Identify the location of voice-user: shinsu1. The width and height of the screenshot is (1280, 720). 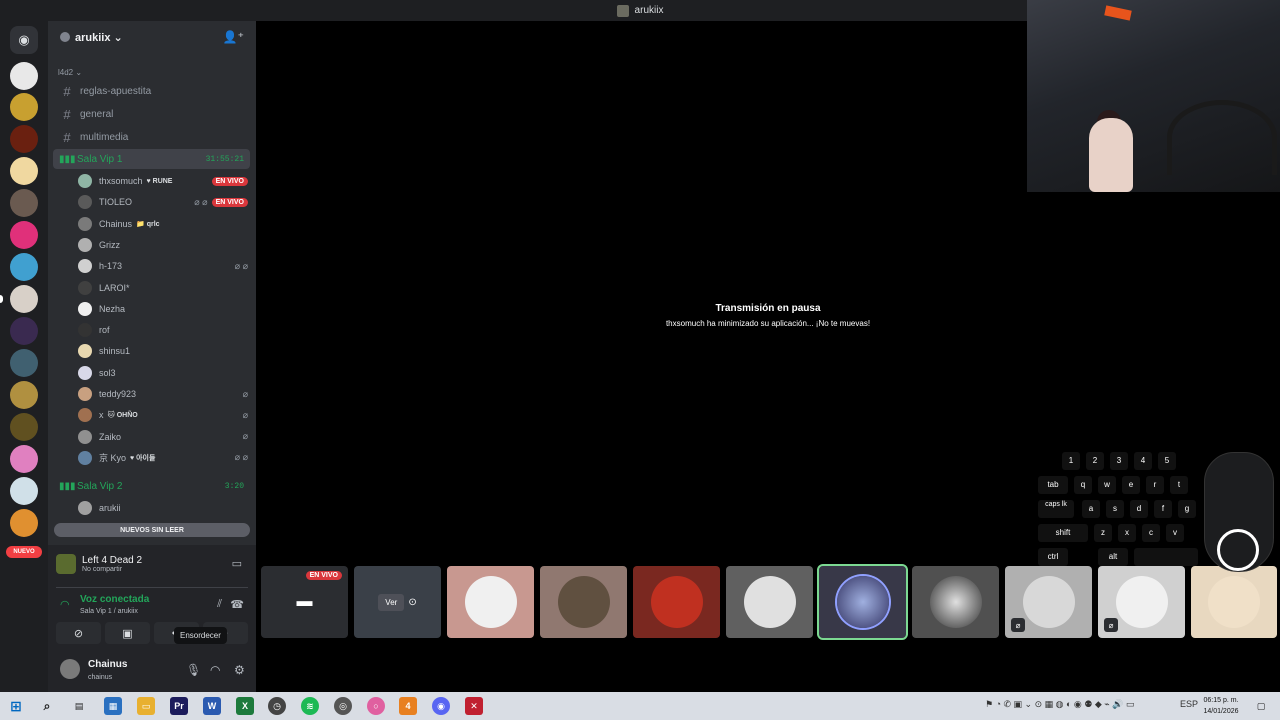
(163, 351).